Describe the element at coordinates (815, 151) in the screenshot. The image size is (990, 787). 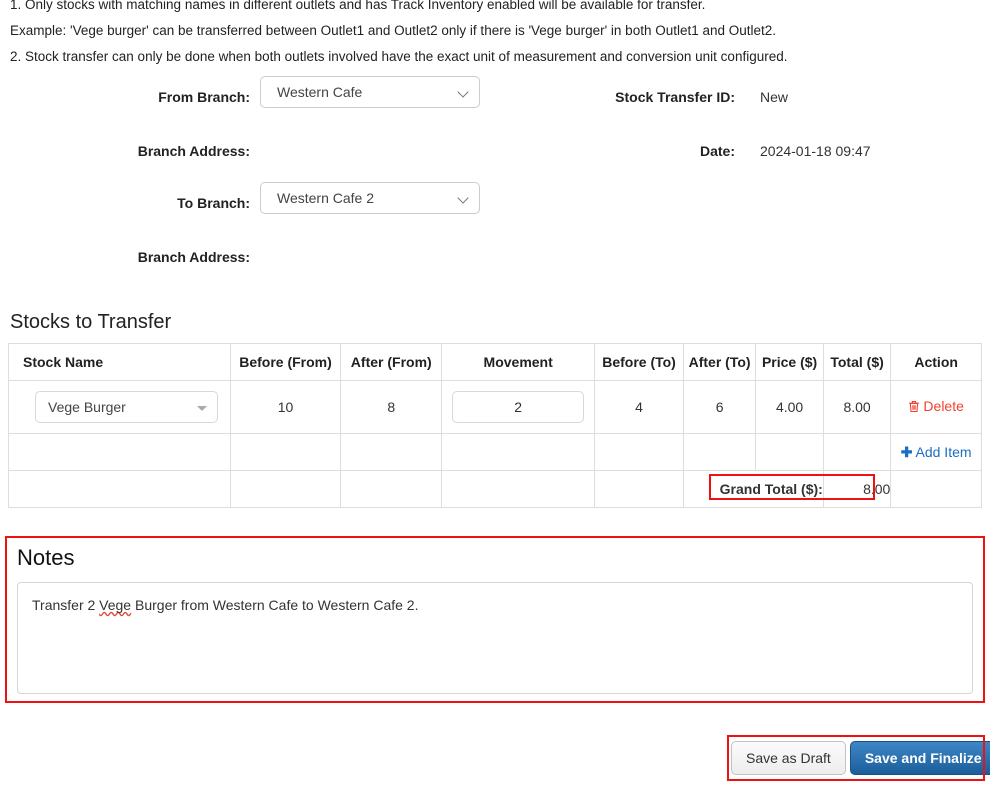
I see `date-value: 2024-01-18 09:47` at that location.